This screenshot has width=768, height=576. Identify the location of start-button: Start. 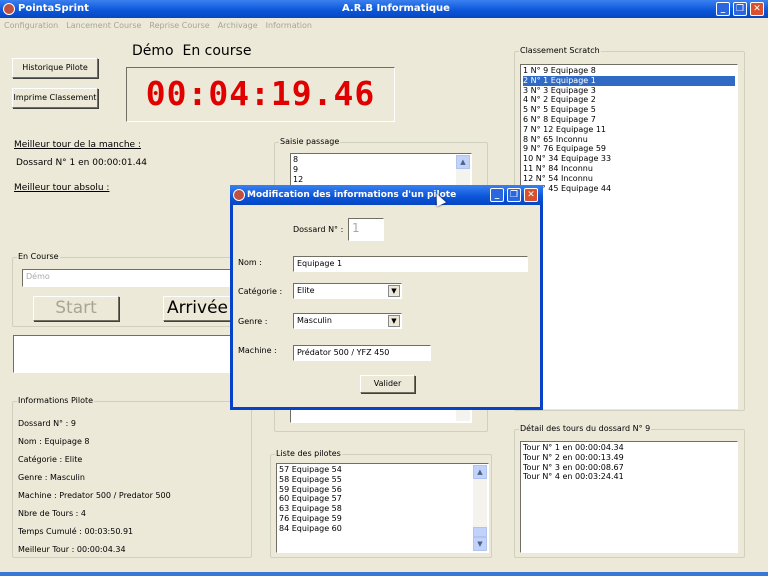
(76, 308).